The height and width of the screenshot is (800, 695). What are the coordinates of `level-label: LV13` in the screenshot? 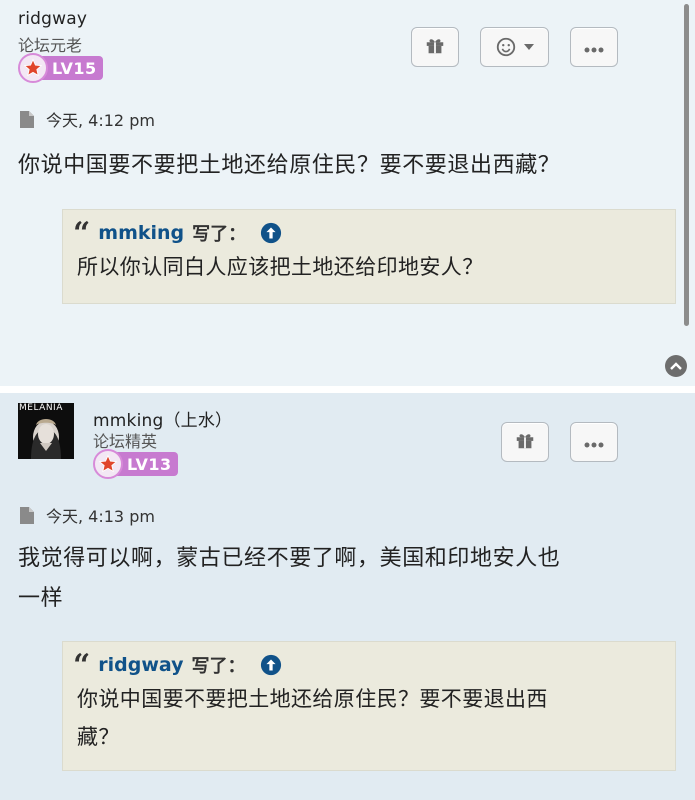 It's located at (146, 464).